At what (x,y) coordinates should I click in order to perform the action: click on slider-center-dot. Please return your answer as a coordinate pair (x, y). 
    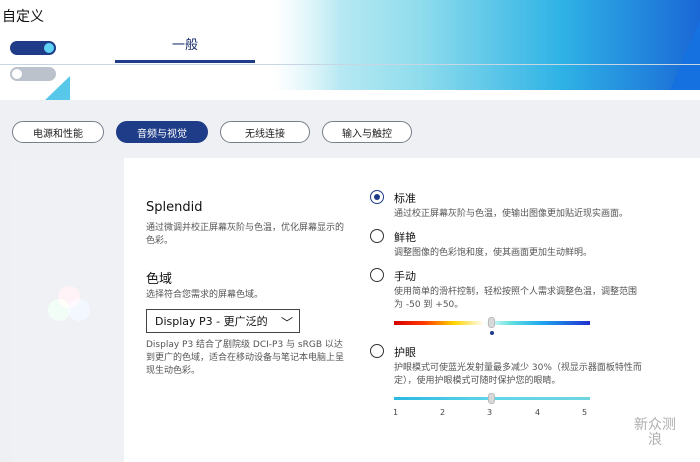
    Looking at the image, I should click on (492, 333).